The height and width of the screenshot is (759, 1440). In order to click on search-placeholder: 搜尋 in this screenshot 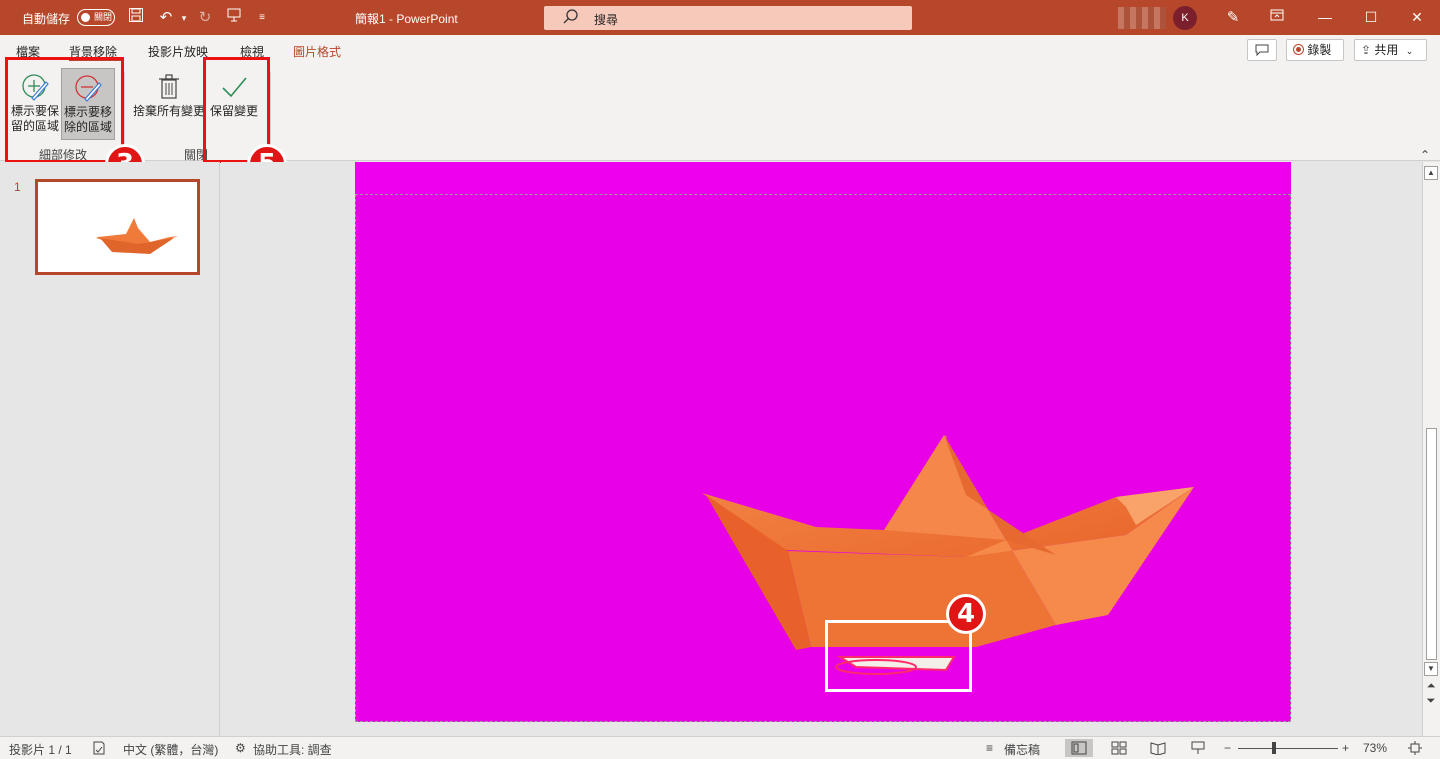, I will do `click(606, 20)`.